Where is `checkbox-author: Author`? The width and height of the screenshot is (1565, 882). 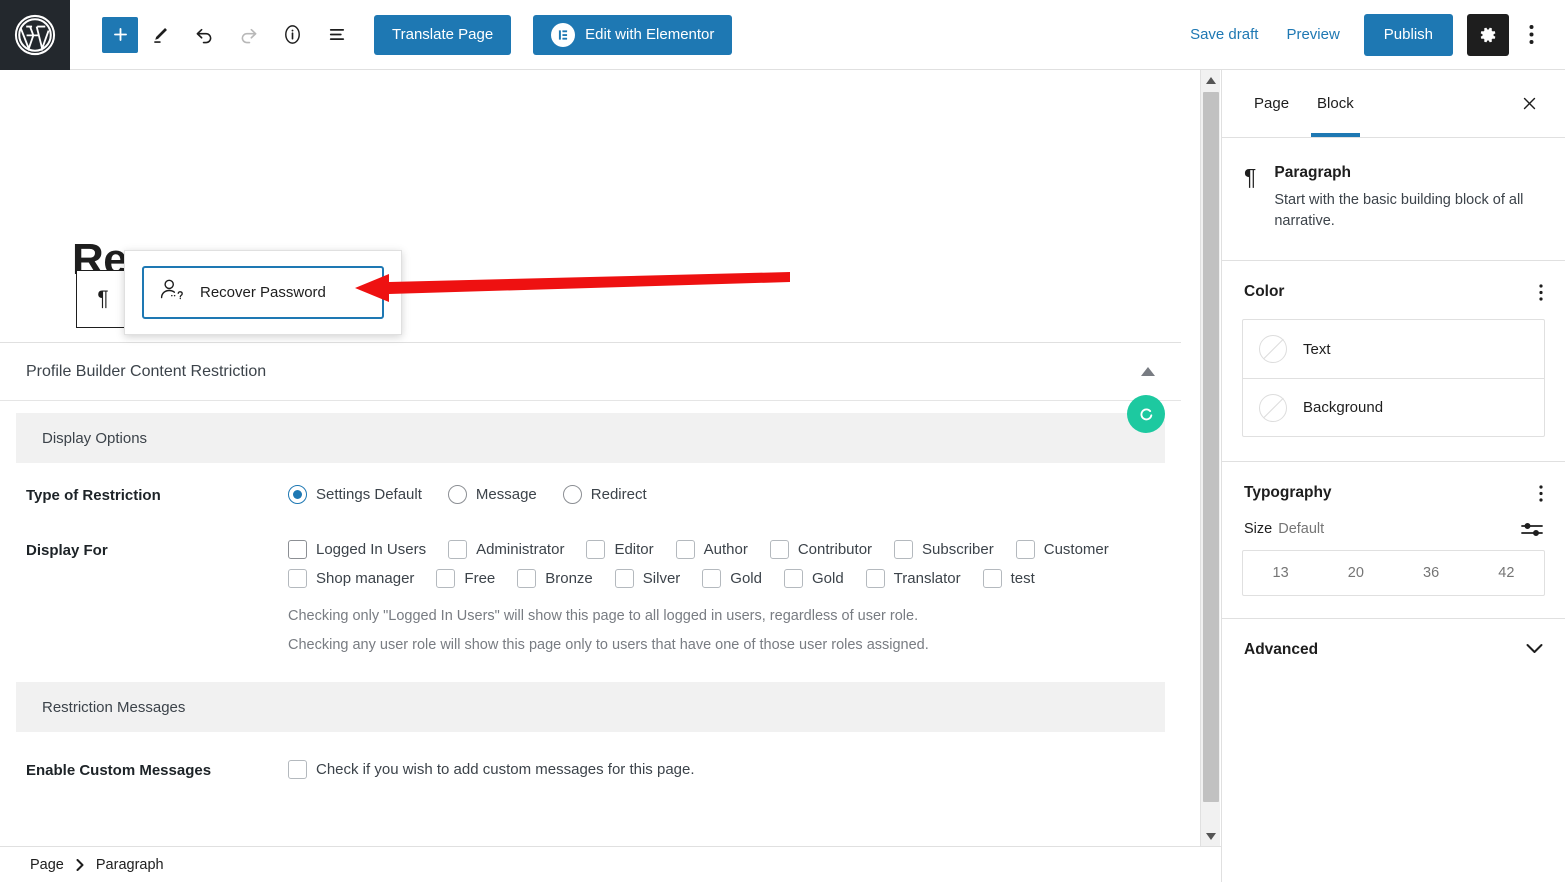 checkbox-author: Author is located at coordinates (711, 549).